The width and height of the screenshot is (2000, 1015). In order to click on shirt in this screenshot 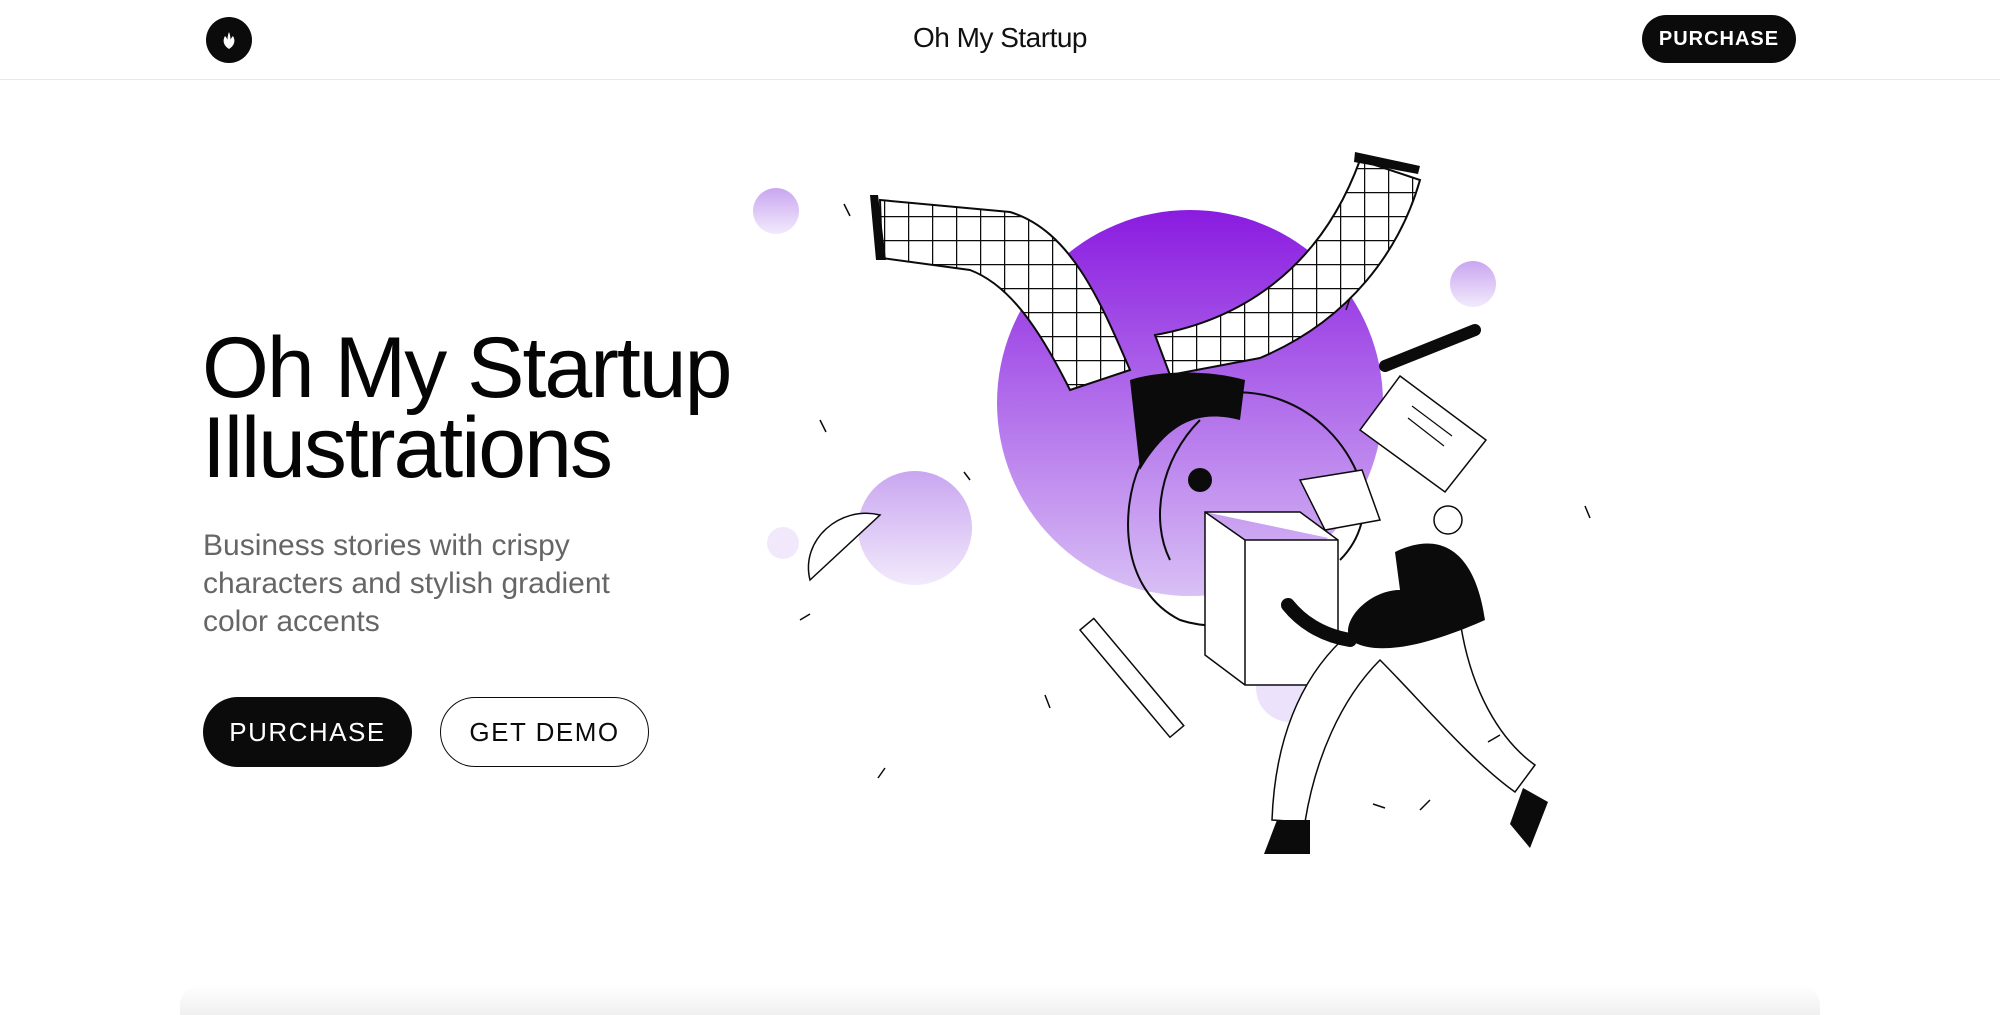, I will do `click(1416, 596)`.